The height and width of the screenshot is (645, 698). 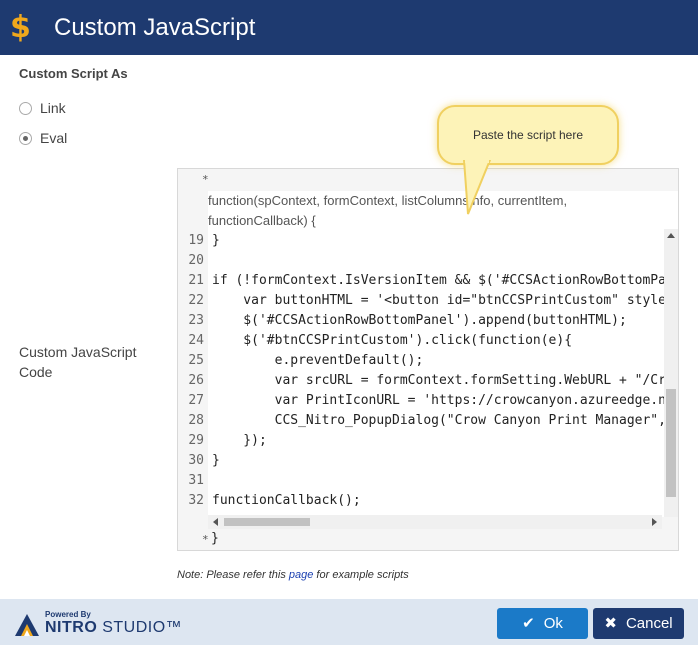 What do you see at coordinates (25, 108) in the screenshot?
I see `radio-link-circle` at bounding box center [25, 108].